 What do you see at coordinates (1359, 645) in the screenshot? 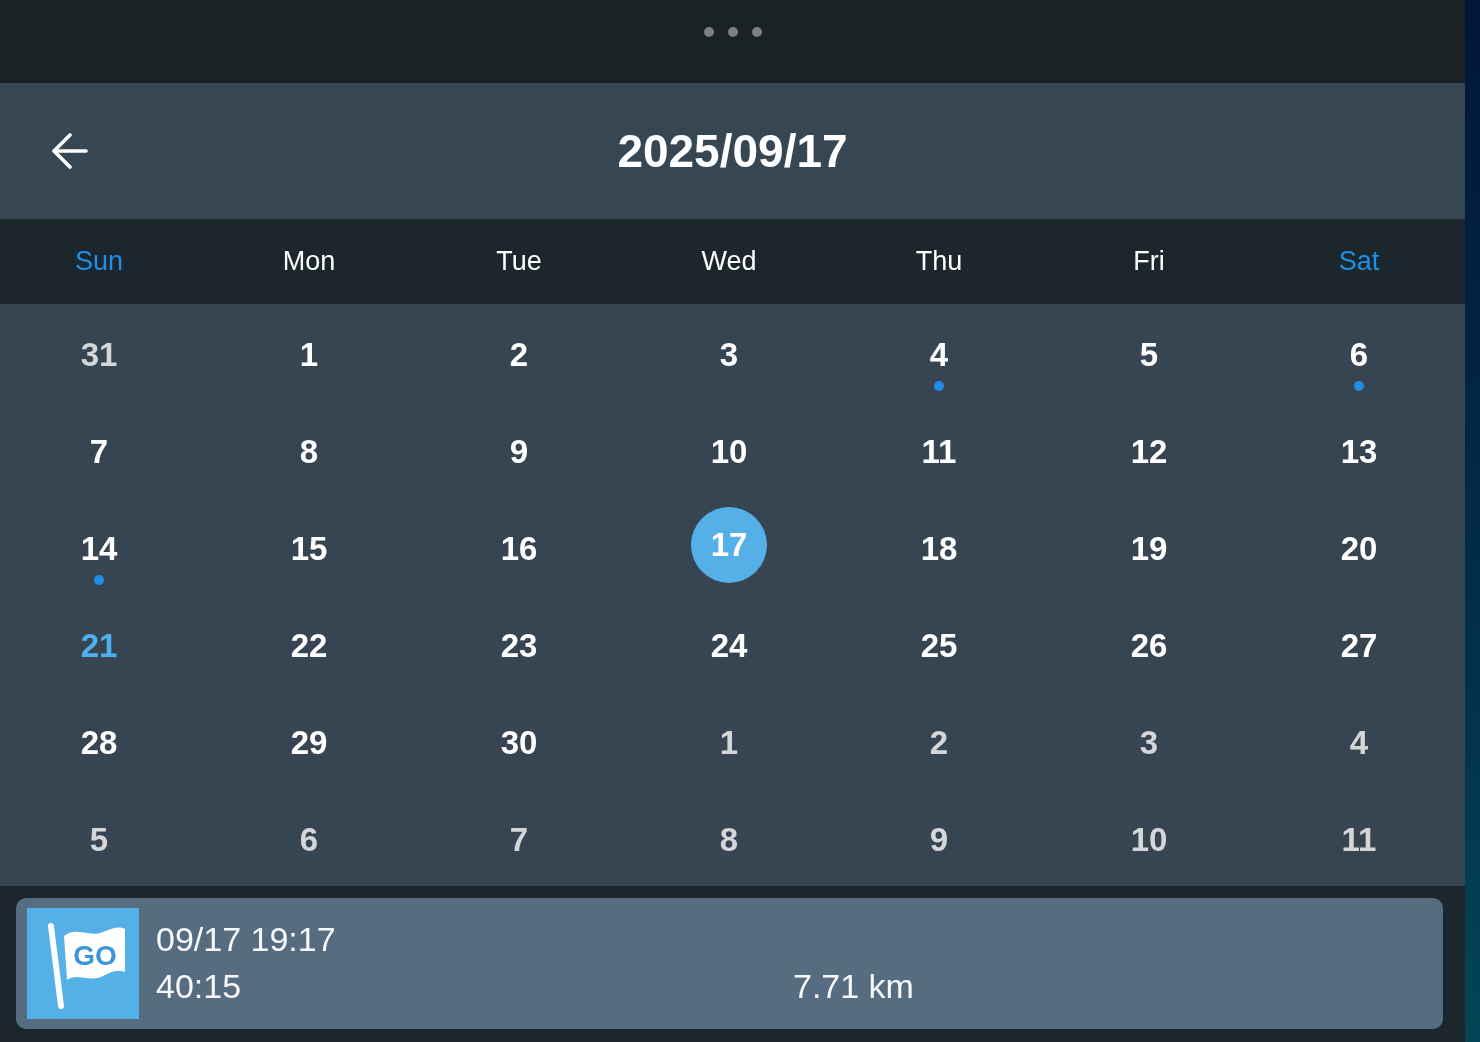
I see `calendar-day: 27` at bounding box center [1359, 645].